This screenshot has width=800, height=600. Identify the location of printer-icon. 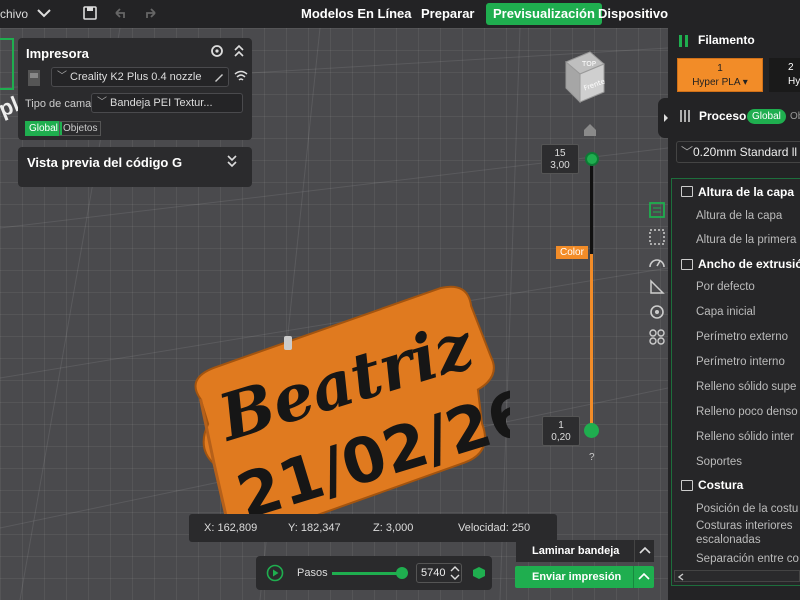
(34, 78).